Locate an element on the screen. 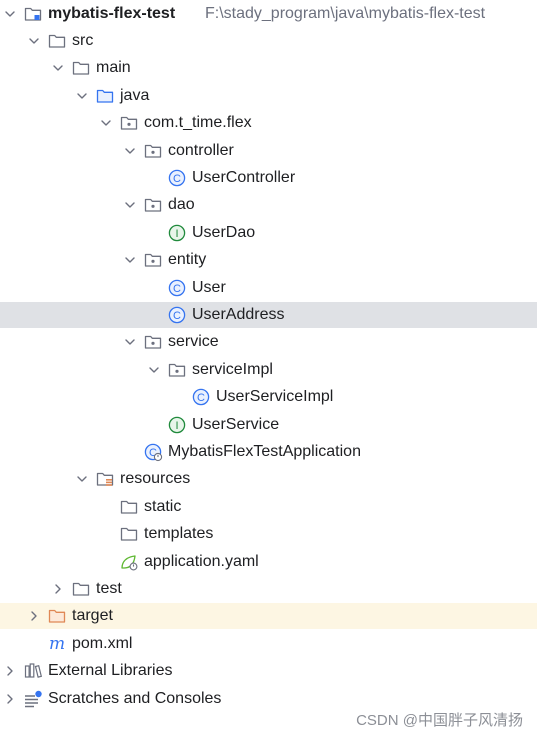 The image size is (537, 738). tree-item-label: User is located at coordinates (209, 287).